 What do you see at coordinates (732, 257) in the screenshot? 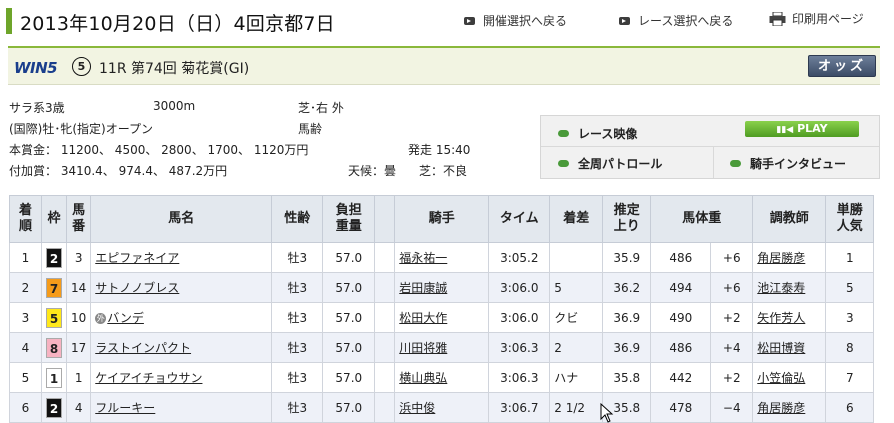
I see `body-weight-diff: +6` at bounding box center [732, 257].